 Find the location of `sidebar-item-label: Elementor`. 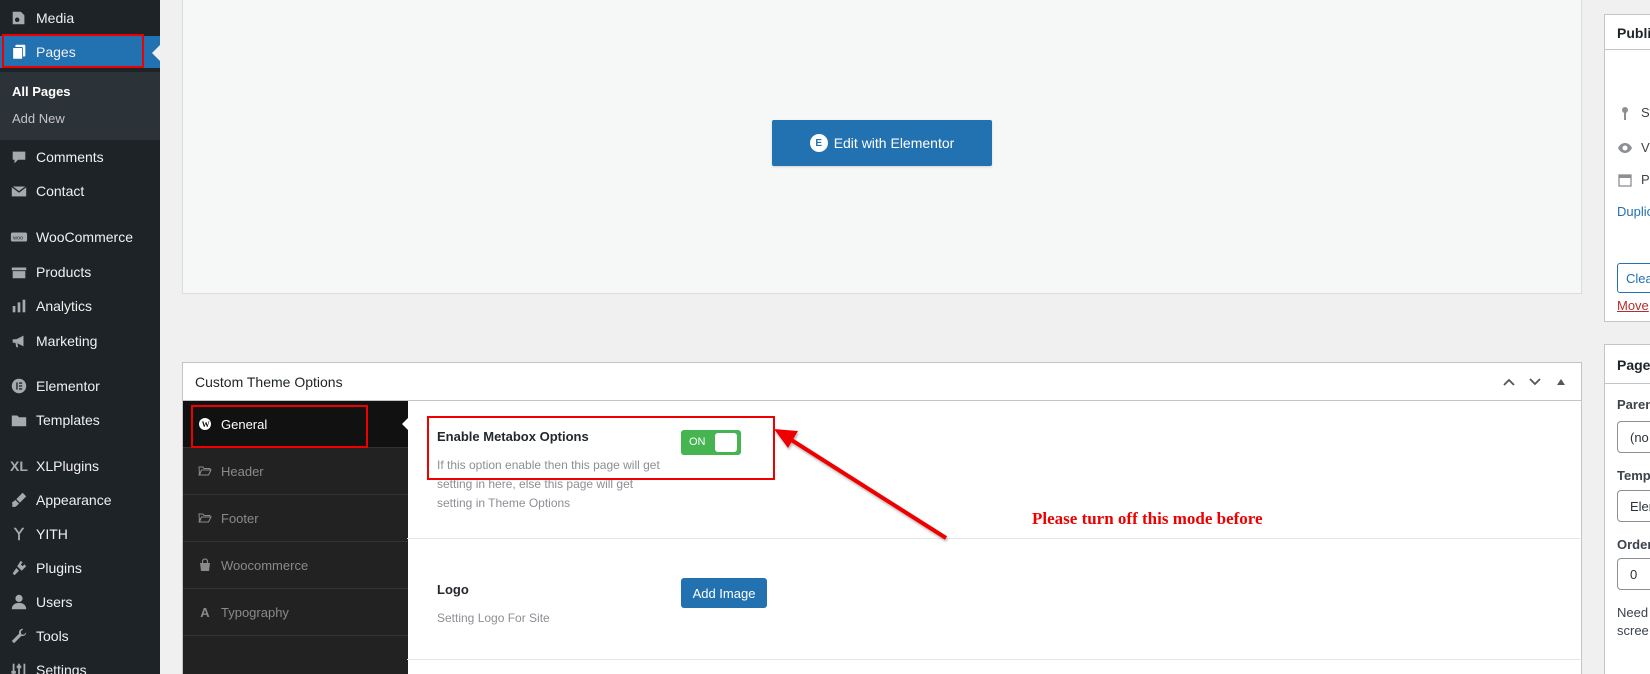

sidebar-item-label: Elementor is located at coordinates (68, 386).